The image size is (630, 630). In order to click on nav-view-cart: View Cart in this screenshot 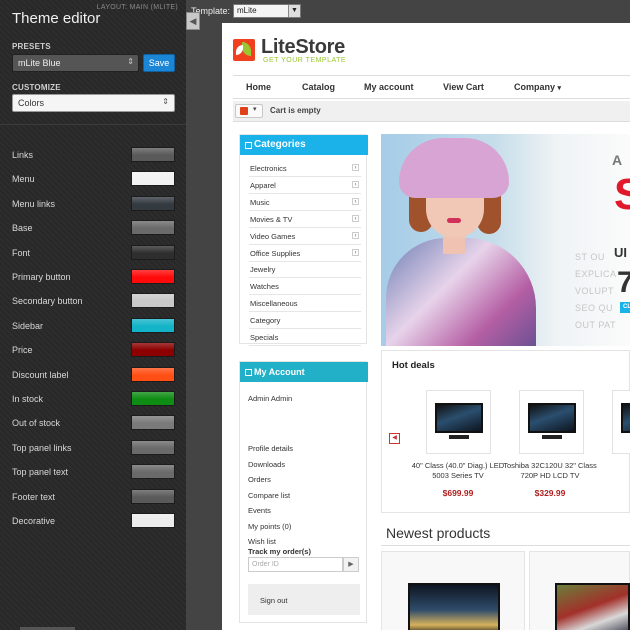, I will do `click(463, 87)`.